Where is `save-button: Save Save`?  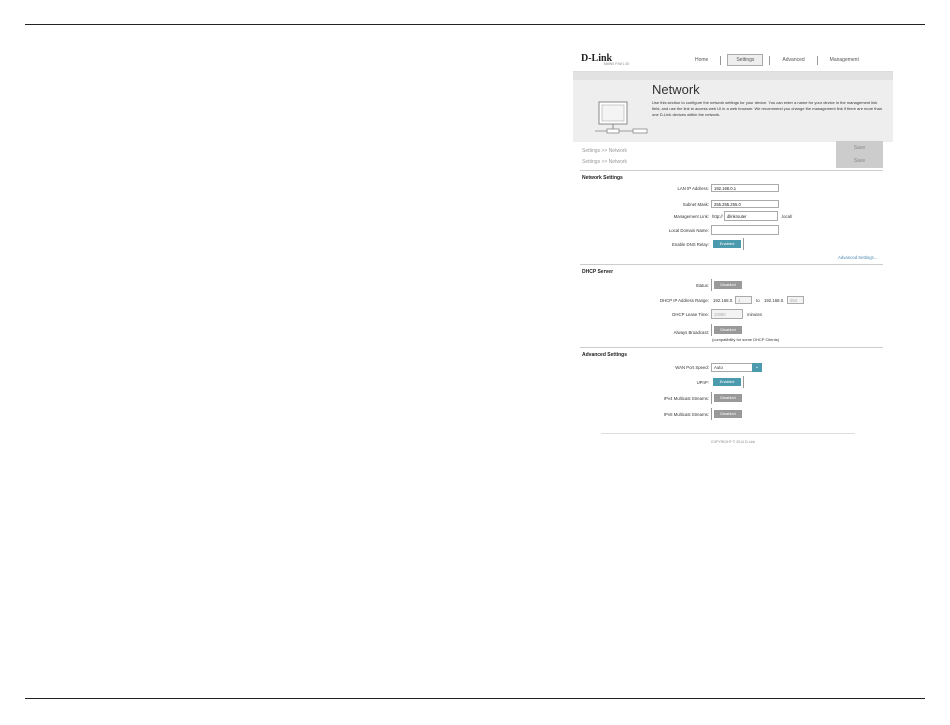 save-button: Save Save is located at coordinates (859, 154).